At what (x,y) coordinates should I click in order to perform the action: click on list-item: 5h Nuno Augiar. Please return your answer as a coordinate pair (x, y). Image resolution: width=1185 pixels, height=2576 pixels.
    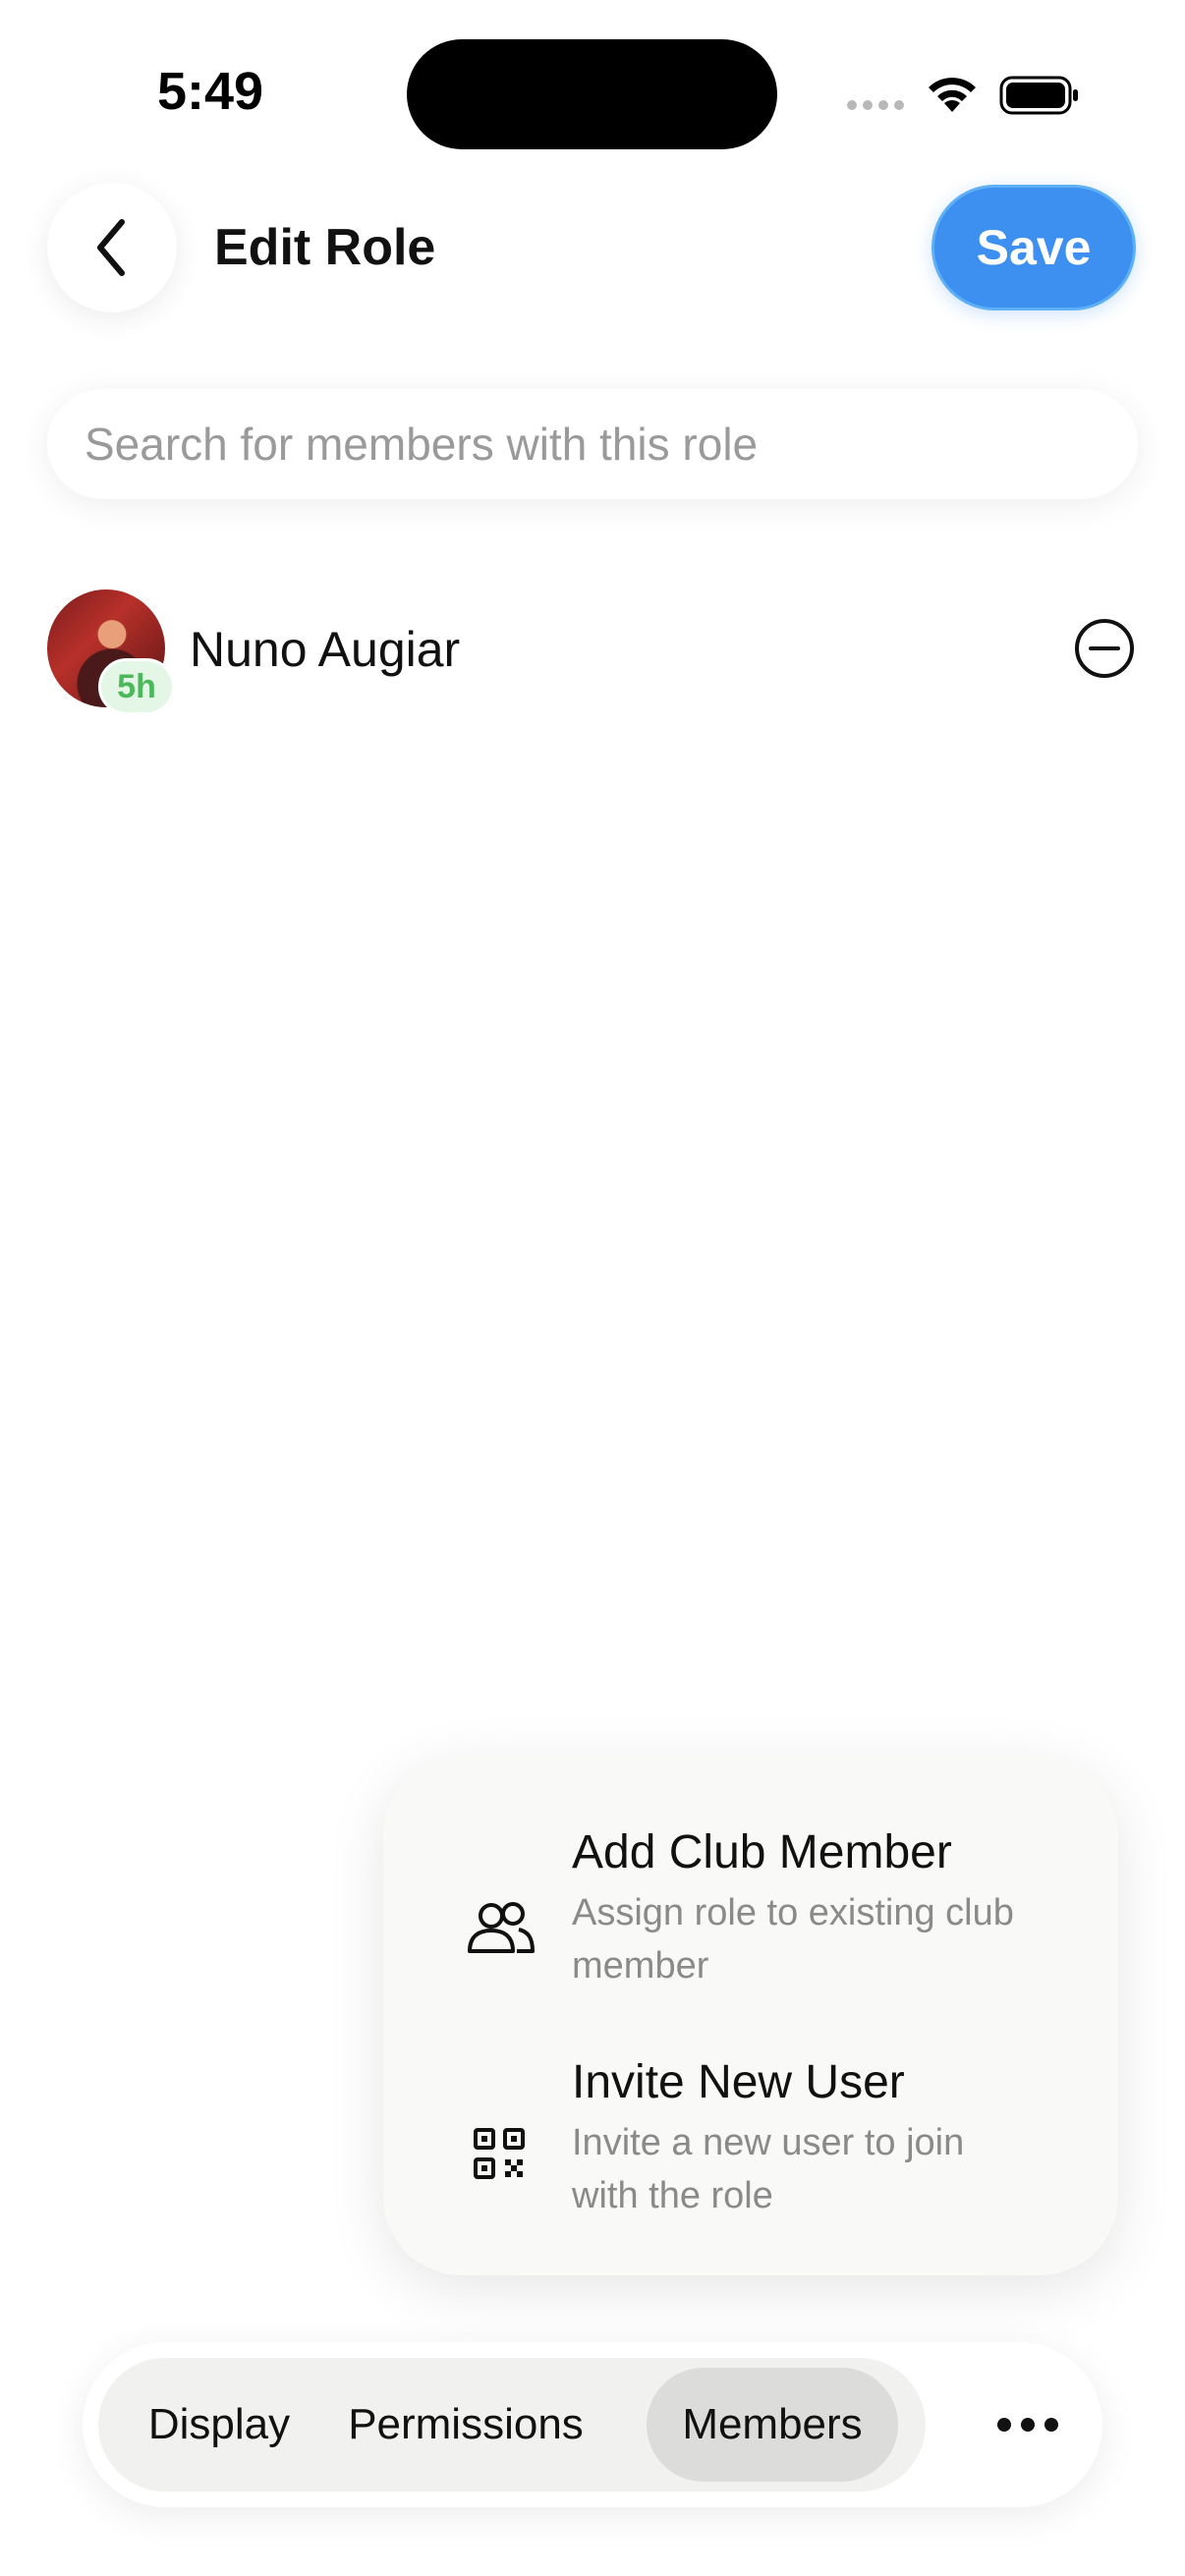
    Looking at the image, I should click on (592, 651).